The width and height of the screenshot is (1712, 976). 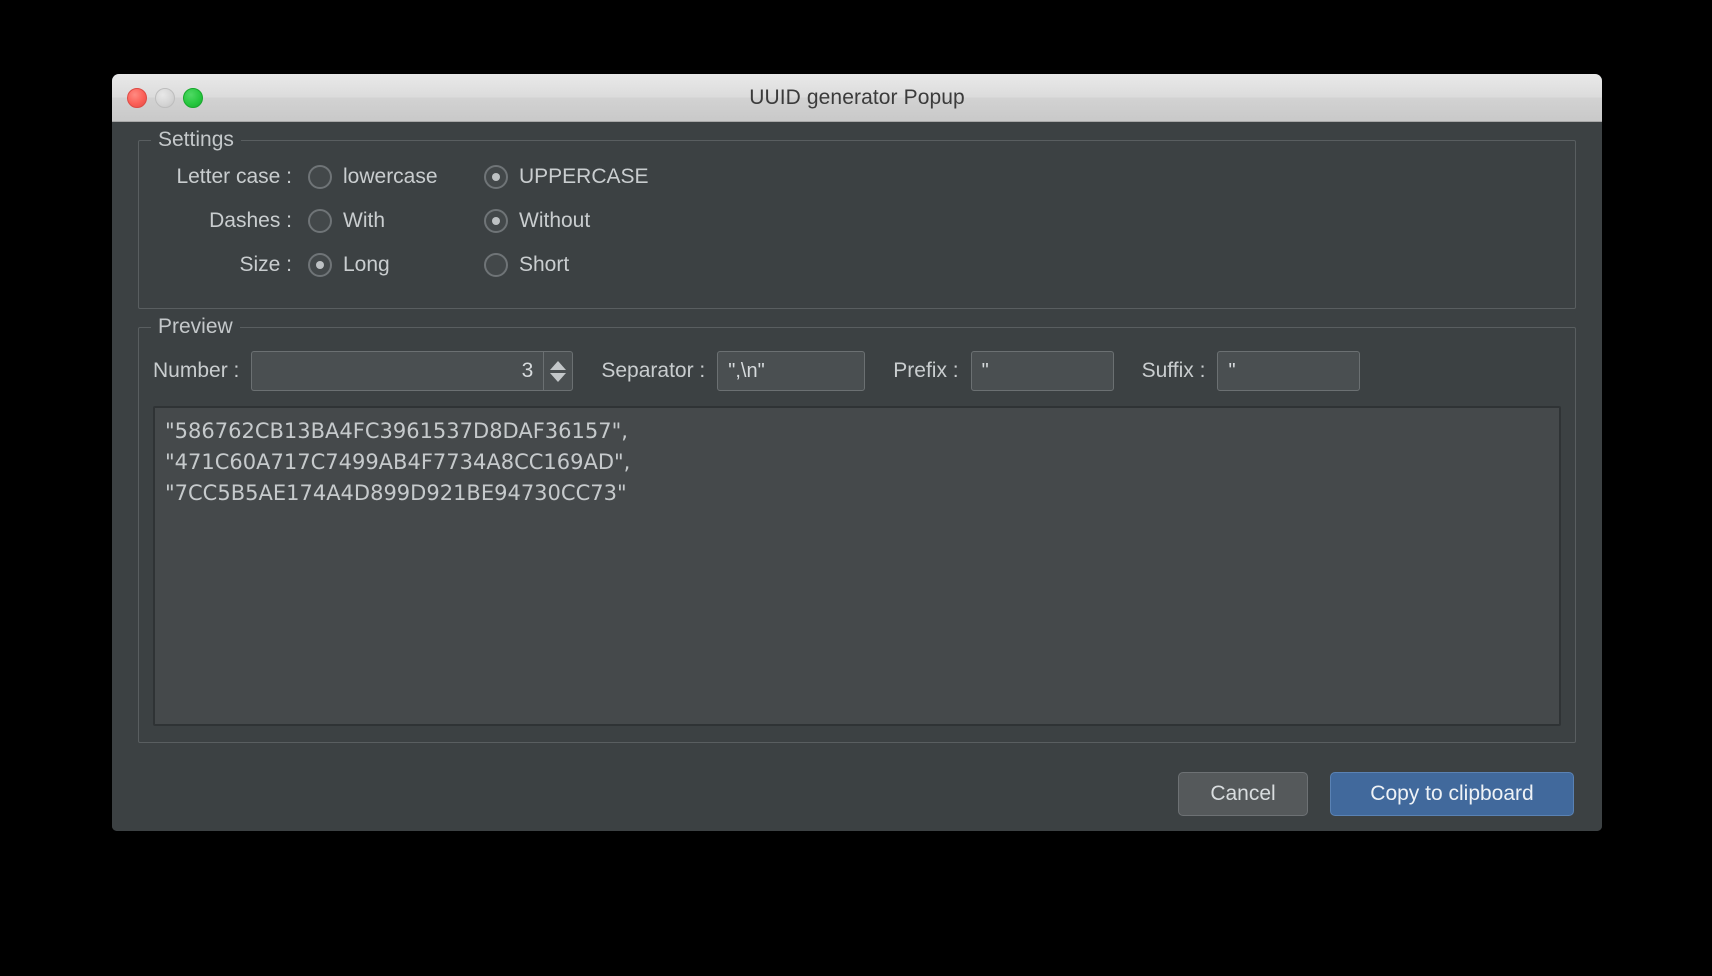 What do you see at coordinates (320, 265) in the screenshot?
I see `radio-size-long-icon` at bounding box center [320, 265].